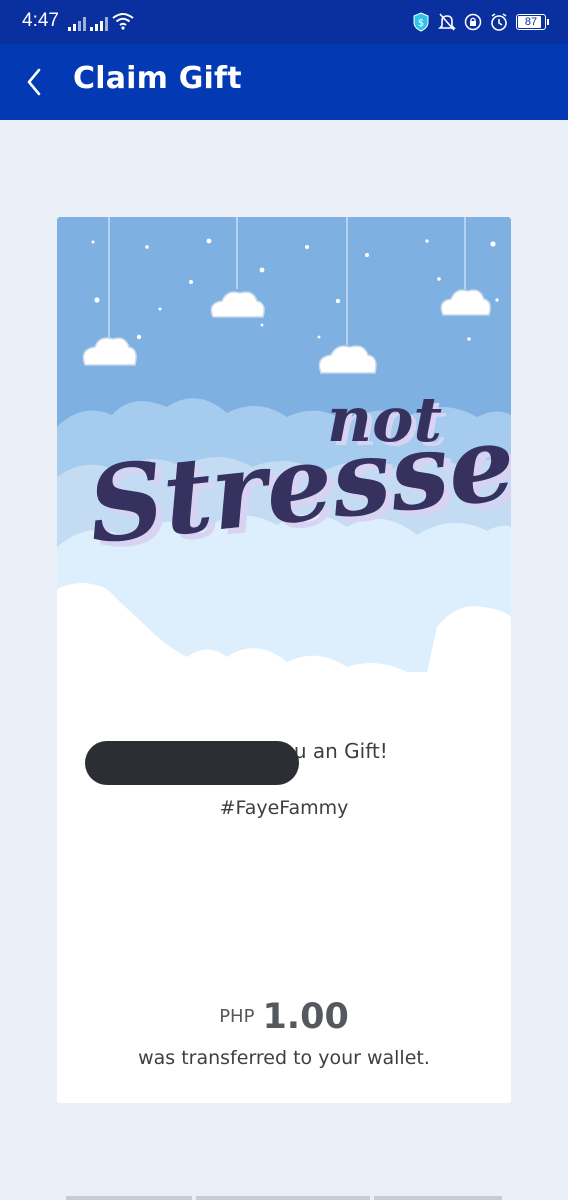 This screenshot has height=1200, width=568. I want to click on gift-hashtag: #FayeFammy, so click(284, 808).